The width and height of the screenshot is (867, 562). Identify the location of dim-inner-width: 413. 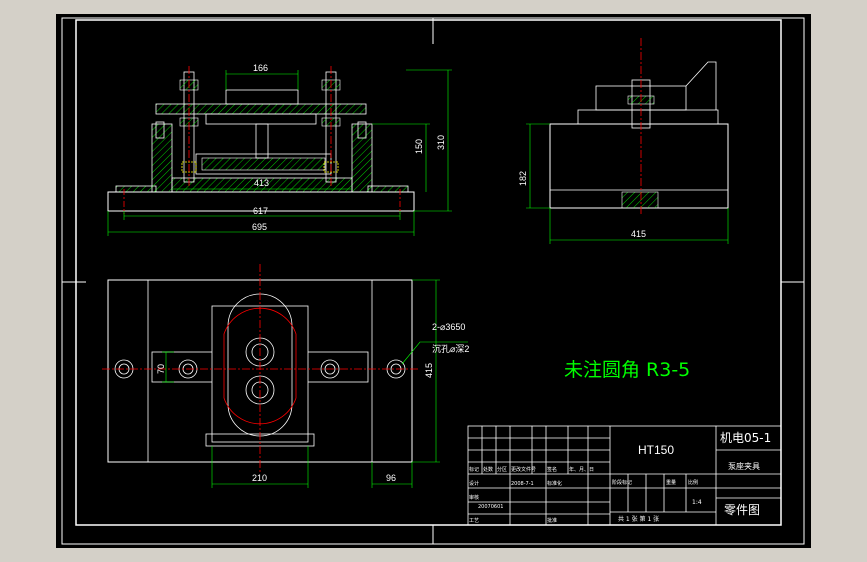
(261, 183).